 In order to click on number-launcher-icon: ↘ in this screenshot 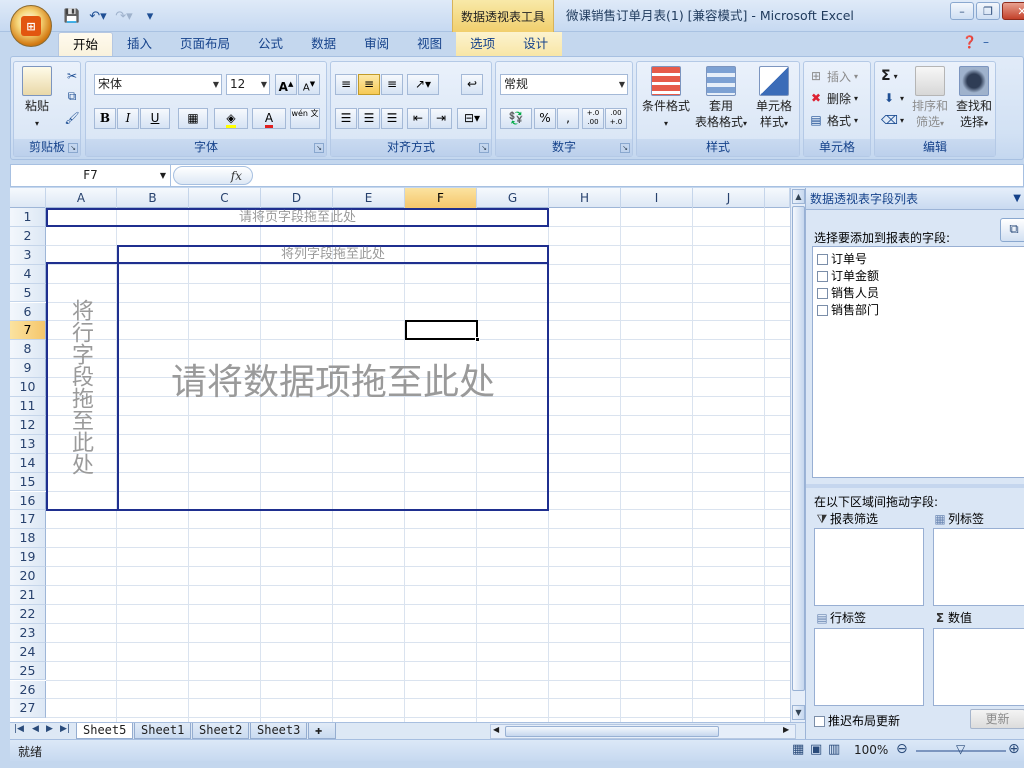, I will do `click(625, 148)`.